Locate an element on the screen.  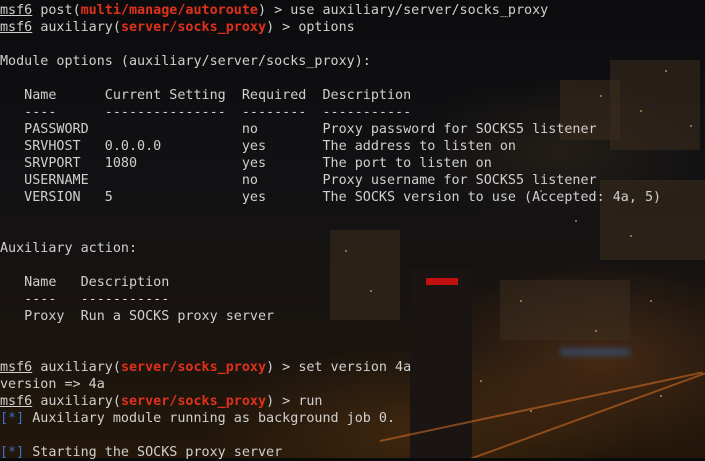
command-text: use auxiliary/server/socks_proxy is located at coordinates (419, 10).